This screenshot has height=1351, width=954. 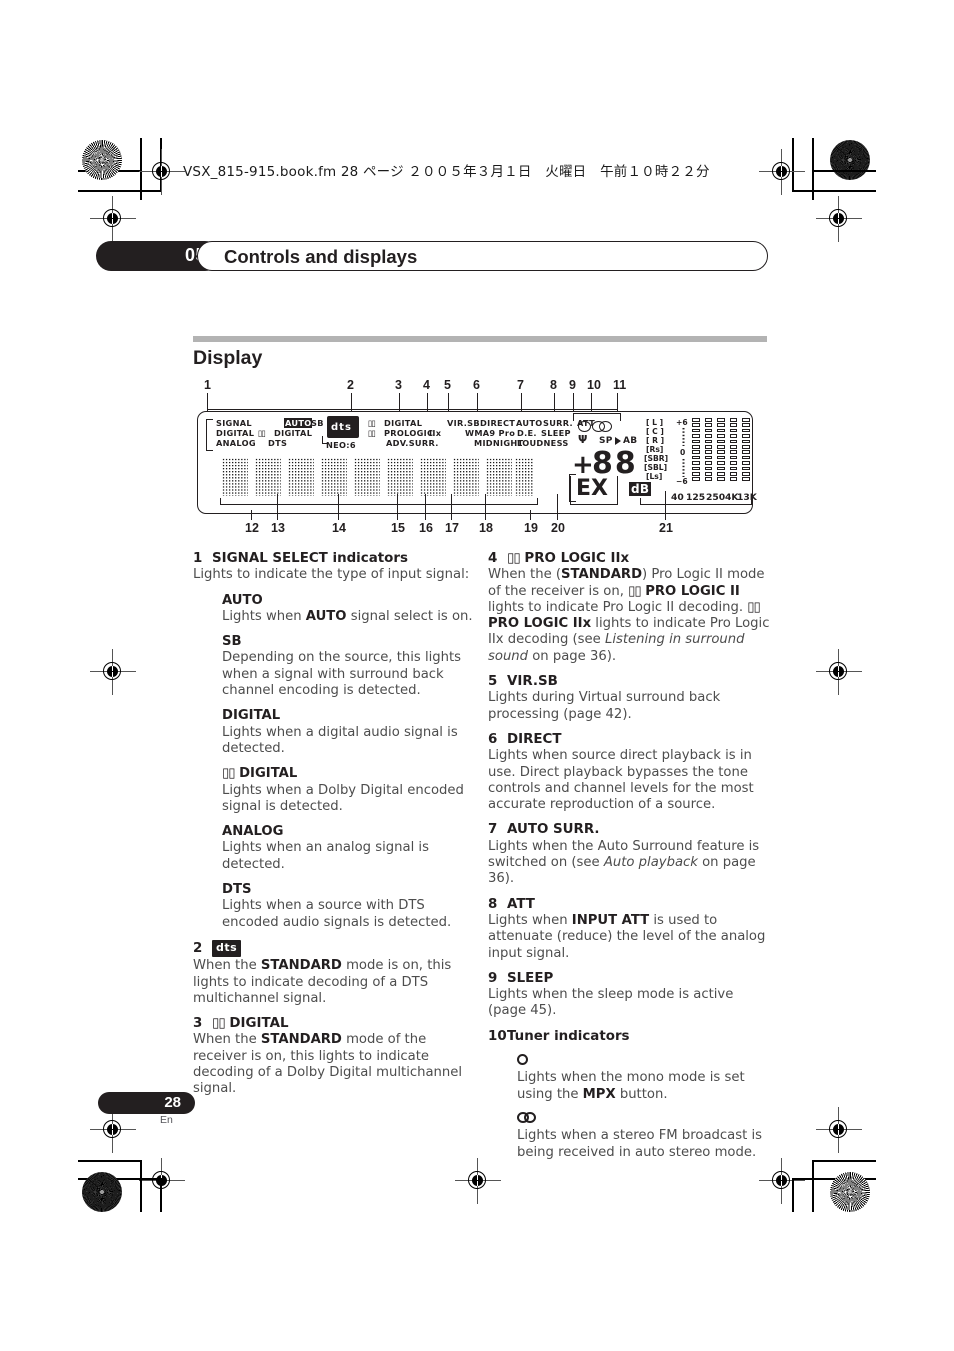 What do you see at coordinates (310, 558) in the screenshot?
I see `item-1-title: SIGNAL SELECT indicators` at bounding box center [310, 558].